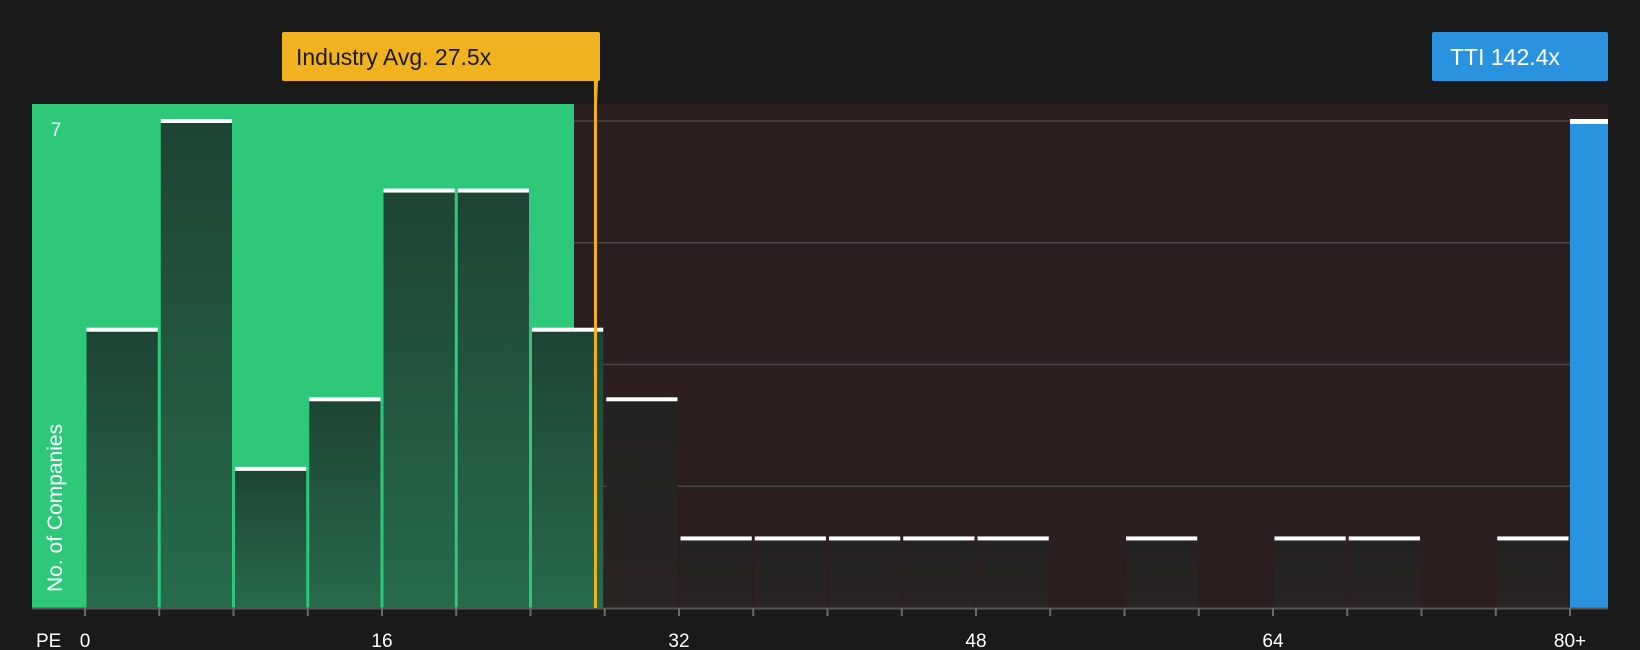  What do you see at coordinates (48, 640) in the screenshot?
I see `x-axis-title: PE` at bounding box center [48, 640].